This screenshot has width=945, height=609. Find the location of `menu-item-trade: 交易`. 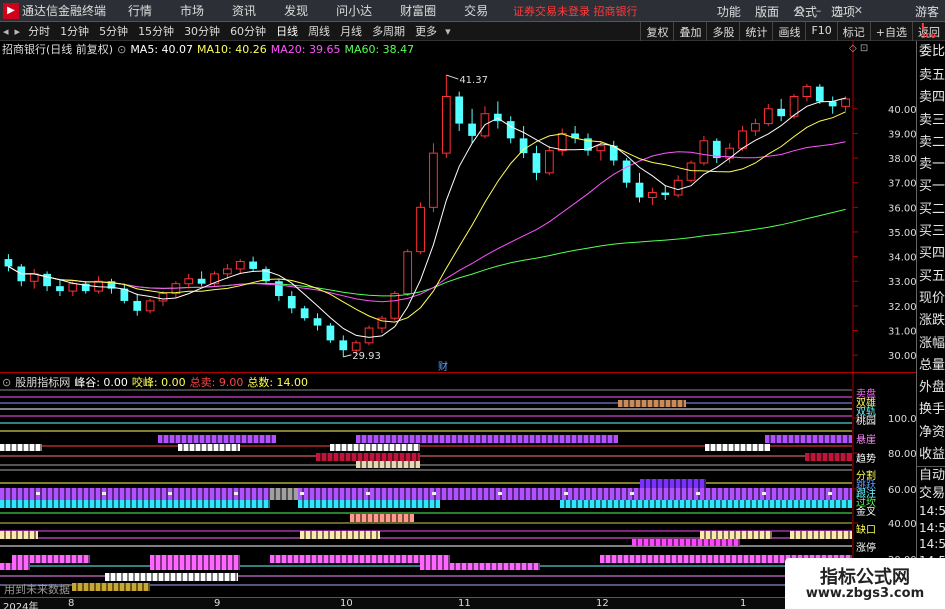

menu-item-trade: 交易 is located at coordinates (476, 10).